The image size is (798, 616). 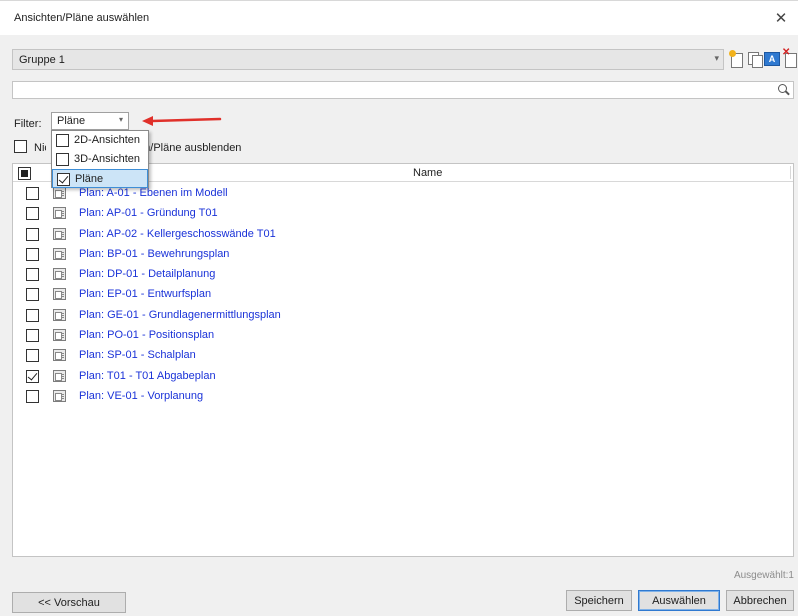 I want to click on list-item-name: Plan: EP-01 - Entwurfsplan, so click(x=145, y=294).